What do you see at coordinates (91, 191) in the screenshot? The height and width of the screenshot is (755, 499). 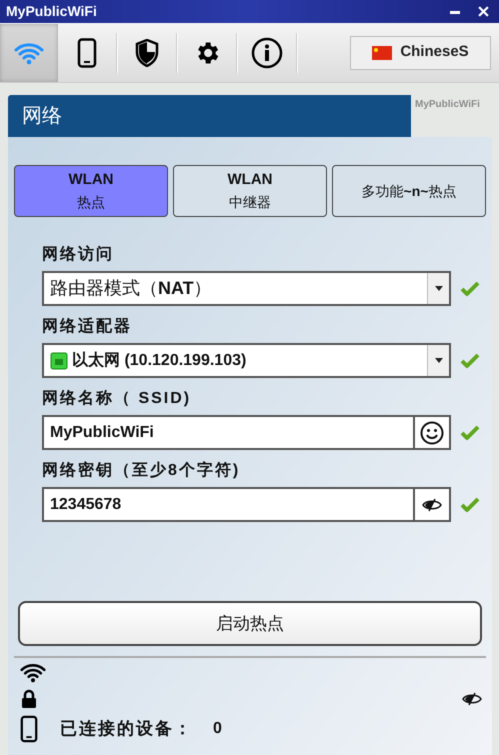 I see `mode-tab: WLAN 热点` at bounding box center [91, 191].